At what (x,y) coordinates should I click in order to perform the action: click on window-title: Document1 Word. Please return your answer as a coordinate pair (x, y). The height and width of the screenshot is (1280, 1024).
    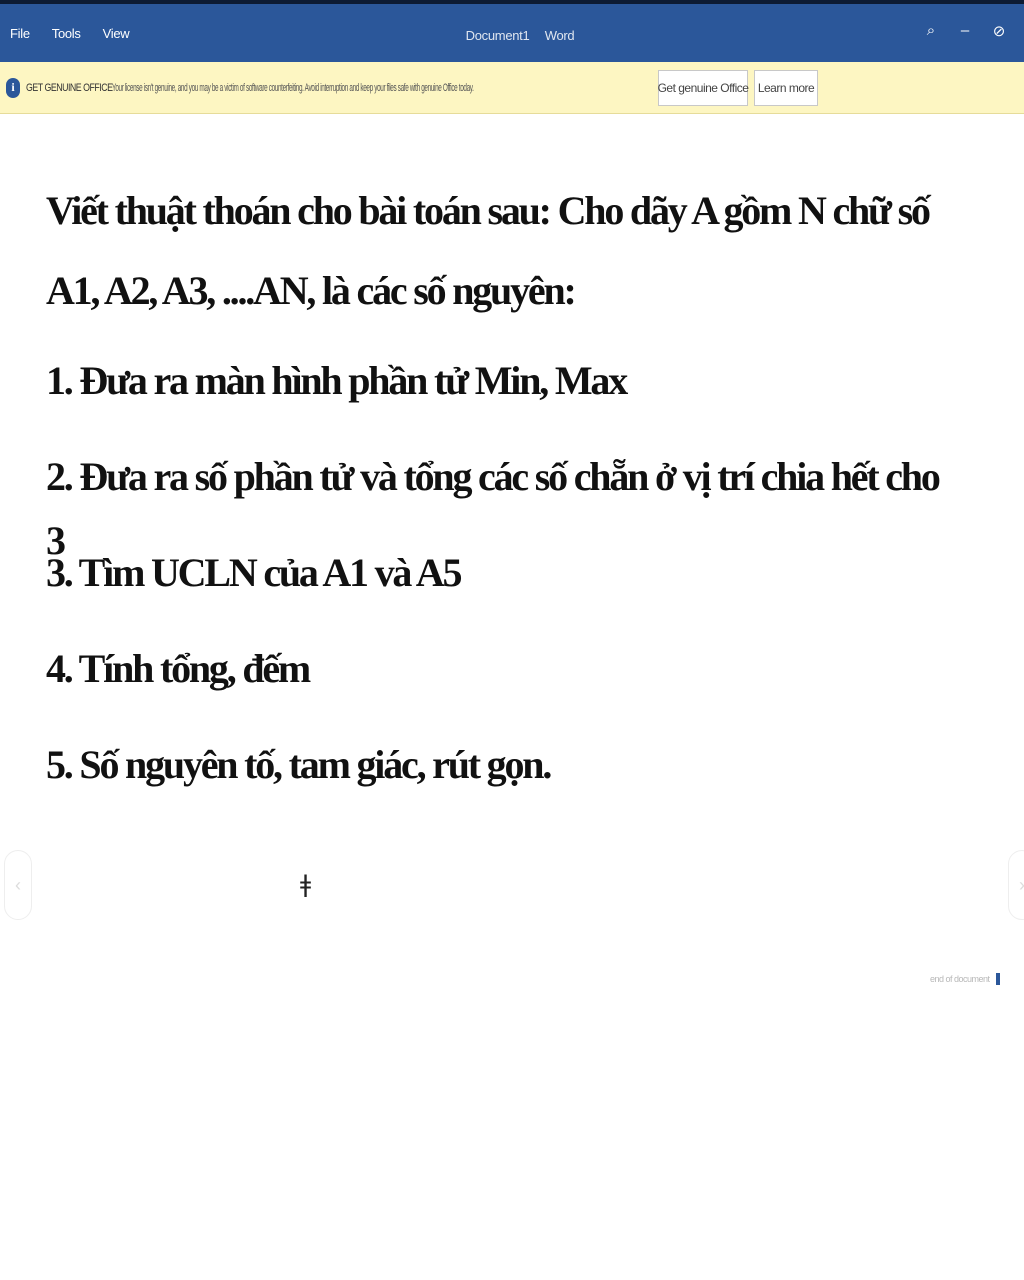
    Looking at the image, I should click on (512, 35).